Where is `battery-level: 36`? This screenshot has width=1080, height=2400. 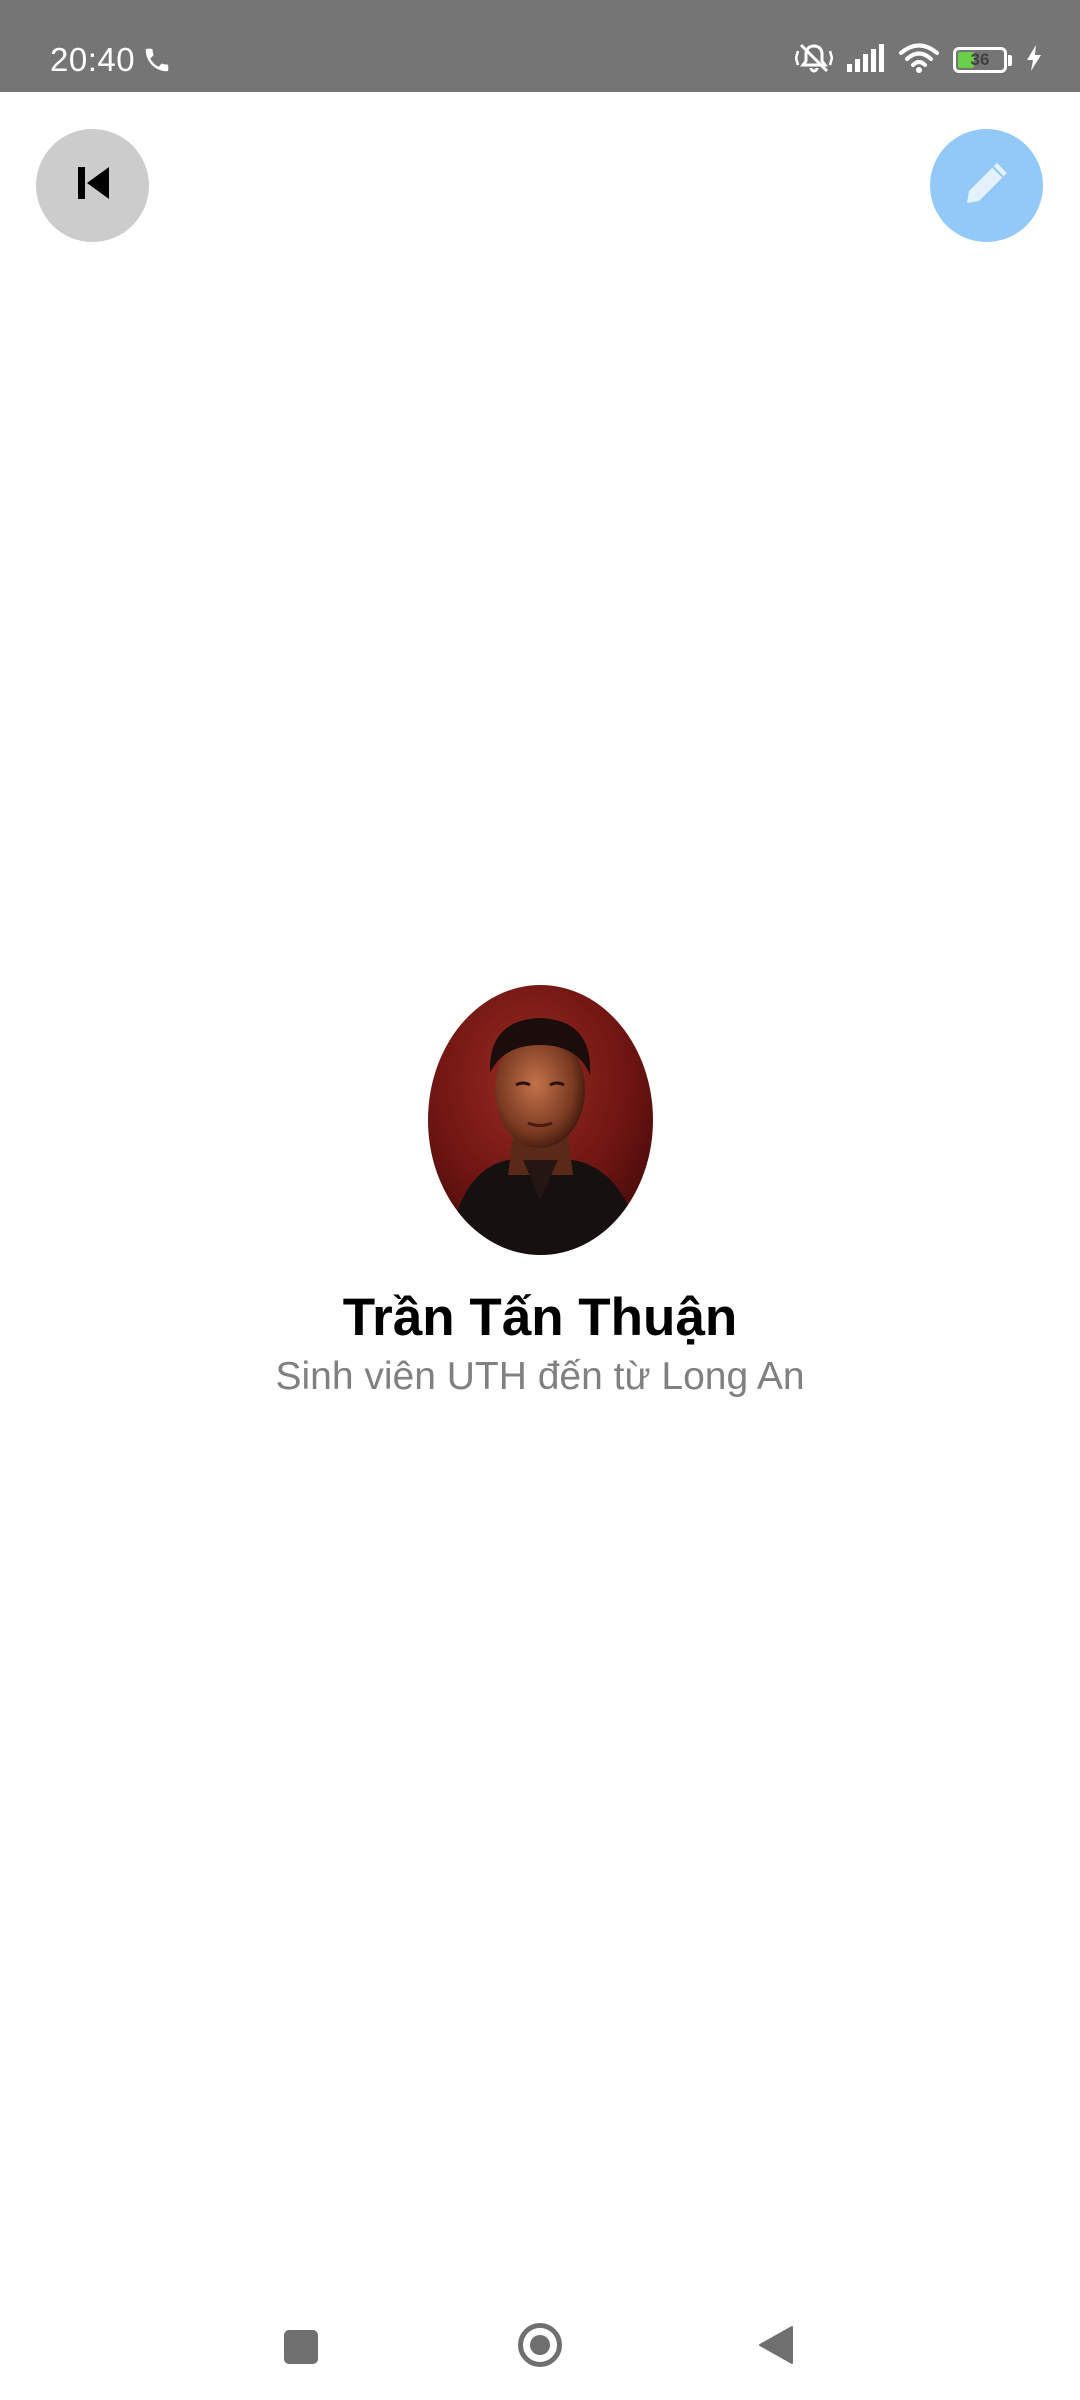 battery-level: 36 is located at coordinates (980, 59).